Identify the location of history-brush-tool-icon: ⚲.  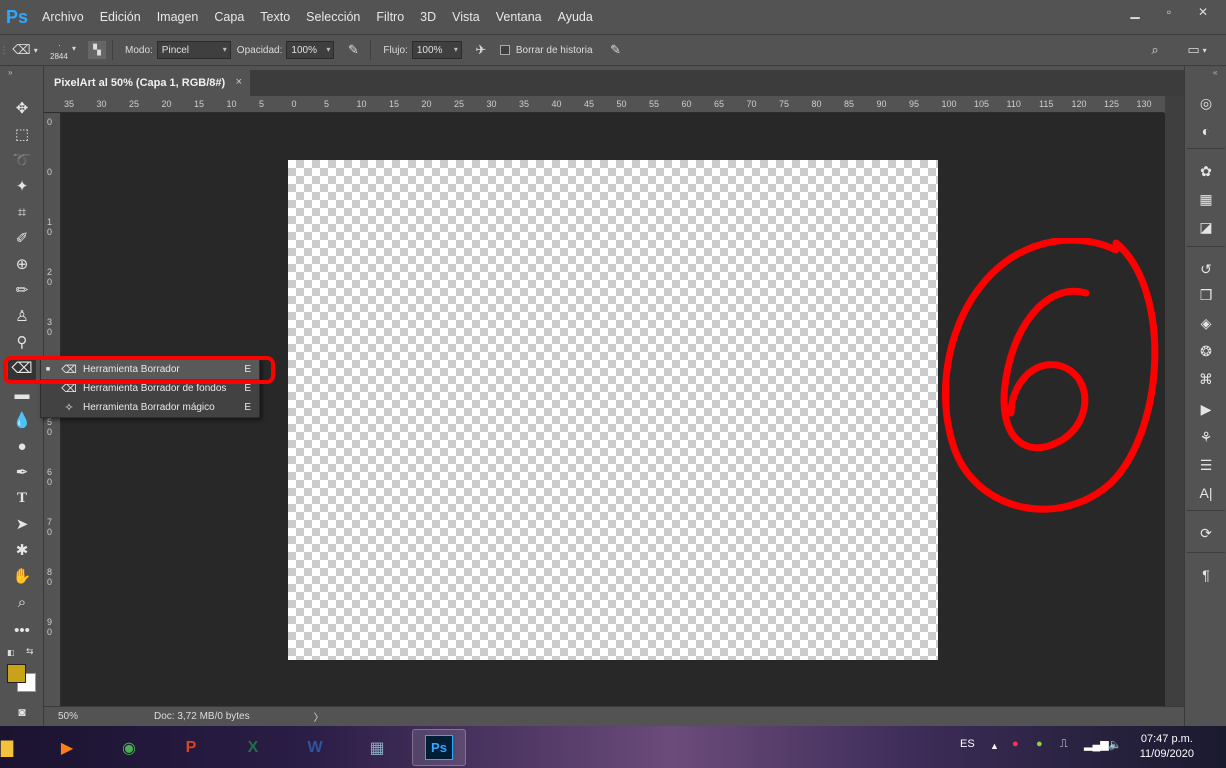
(22, 342).